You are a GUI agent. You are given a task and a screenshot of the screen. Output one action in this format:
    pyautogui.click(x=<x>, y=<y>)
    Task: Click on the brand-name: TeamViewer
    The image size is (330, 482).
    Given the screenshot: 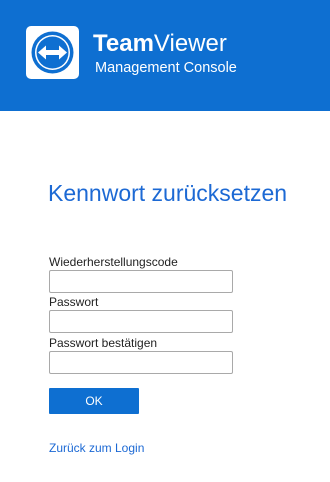 What is the action you would take?
    pyautogui.click(x=160, y=44)
    